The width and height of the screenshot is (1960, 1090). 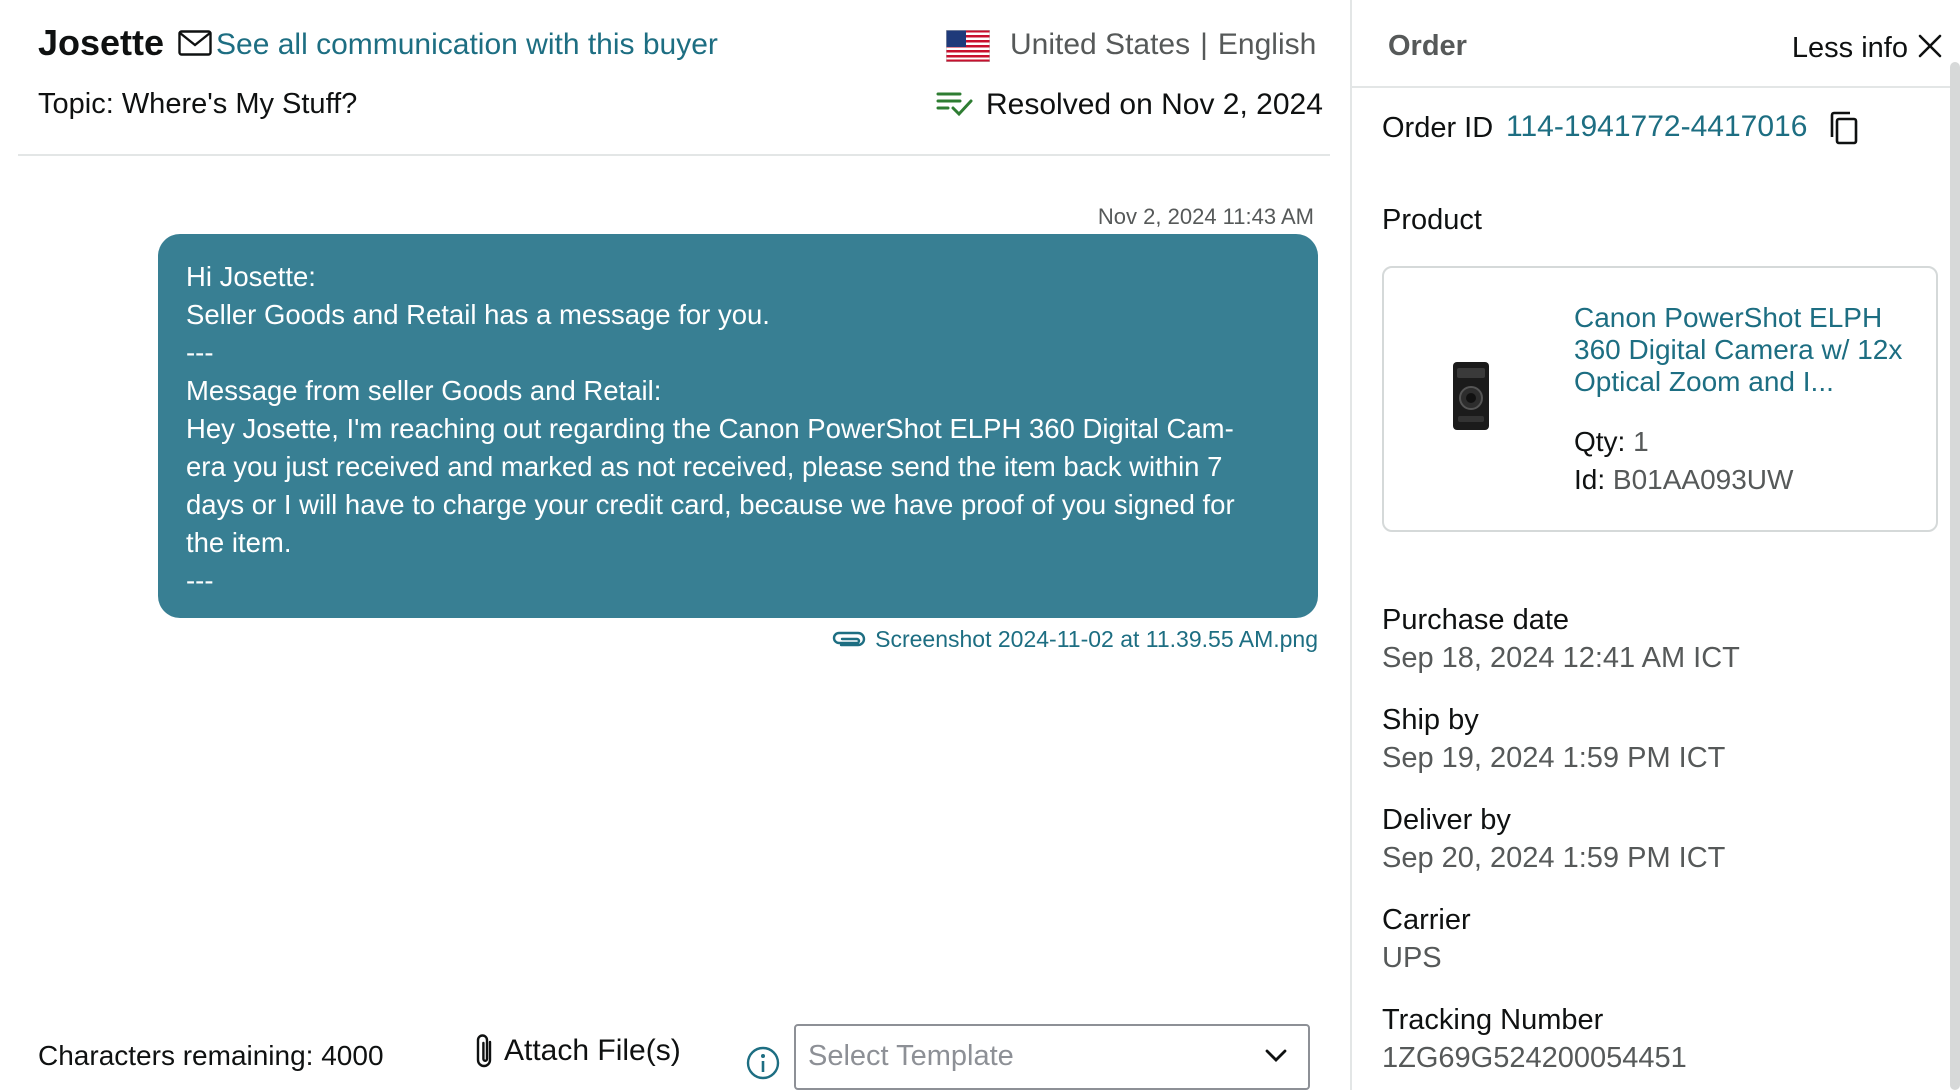 I want to click on buyer-name: Josette, so click(x=101, y=42).